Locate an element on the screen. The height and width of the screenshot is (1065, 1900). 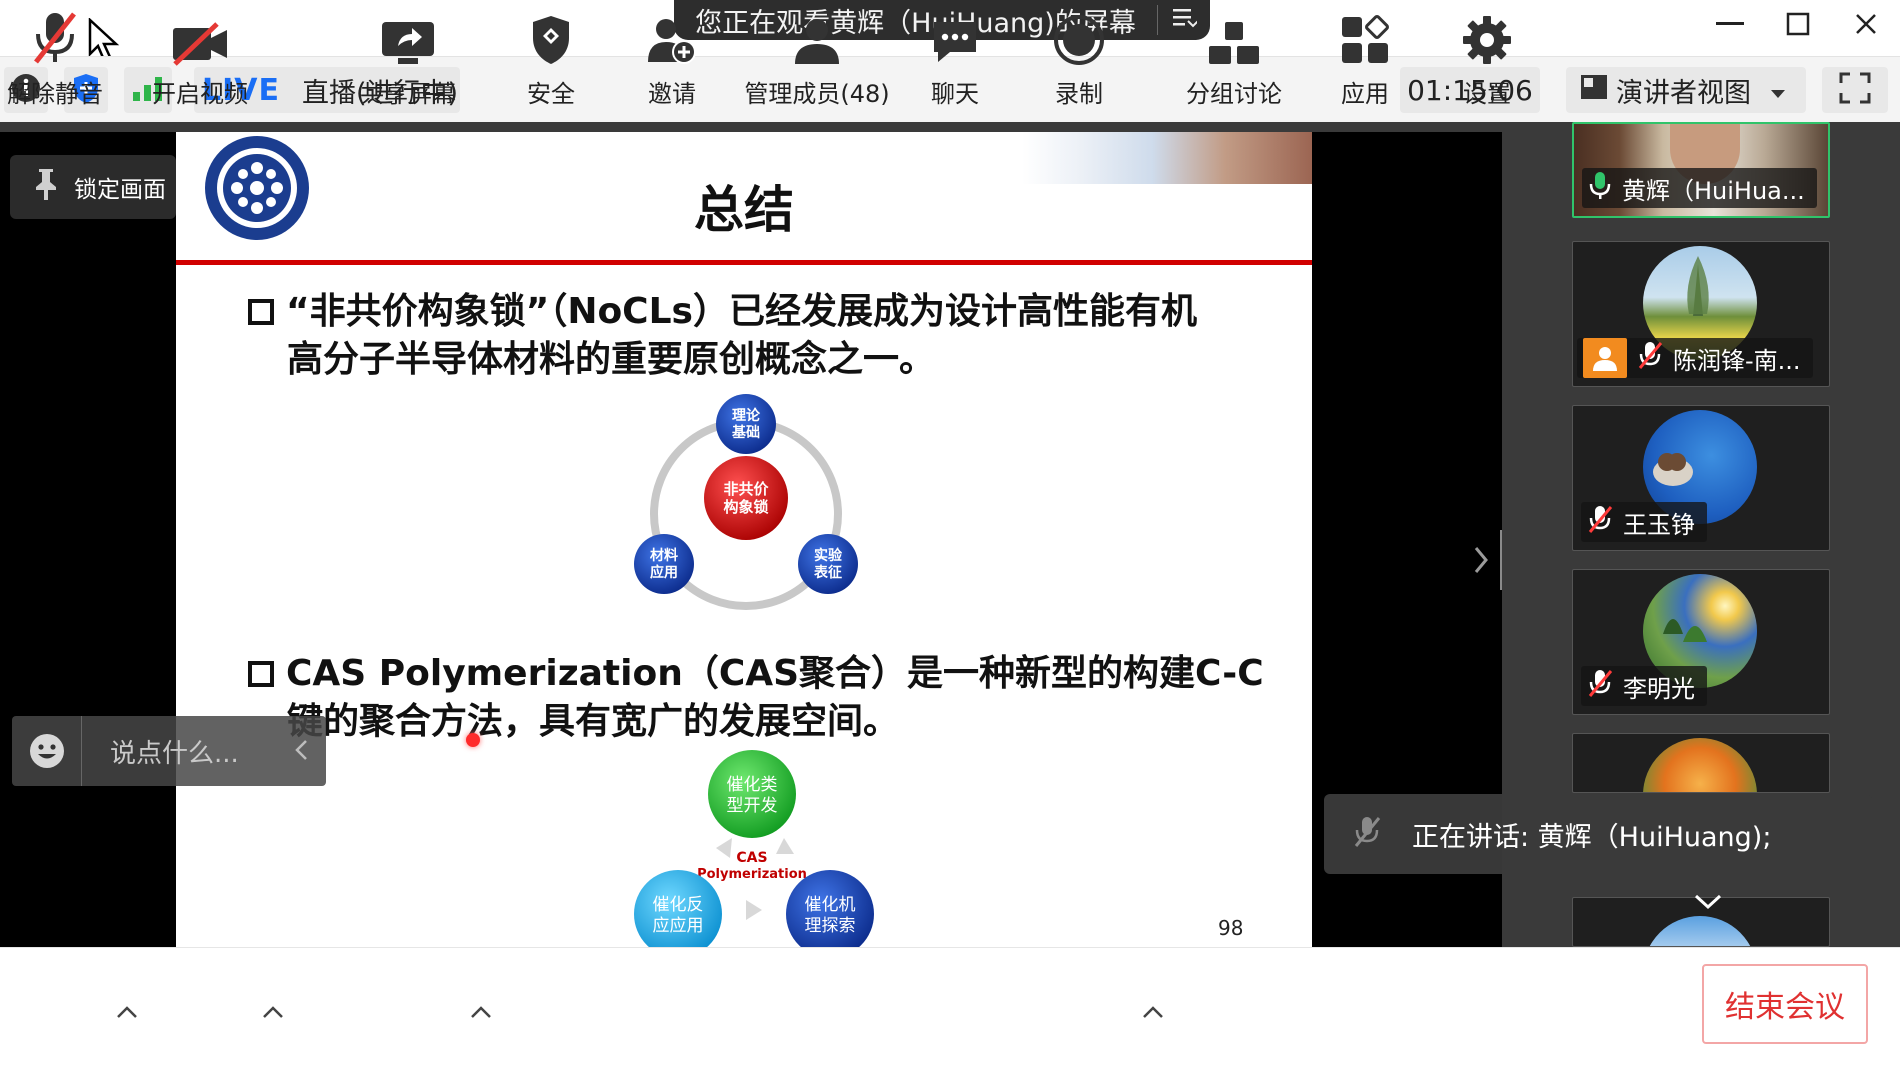
mic-on-icon is located at coordinates (1600, 188).